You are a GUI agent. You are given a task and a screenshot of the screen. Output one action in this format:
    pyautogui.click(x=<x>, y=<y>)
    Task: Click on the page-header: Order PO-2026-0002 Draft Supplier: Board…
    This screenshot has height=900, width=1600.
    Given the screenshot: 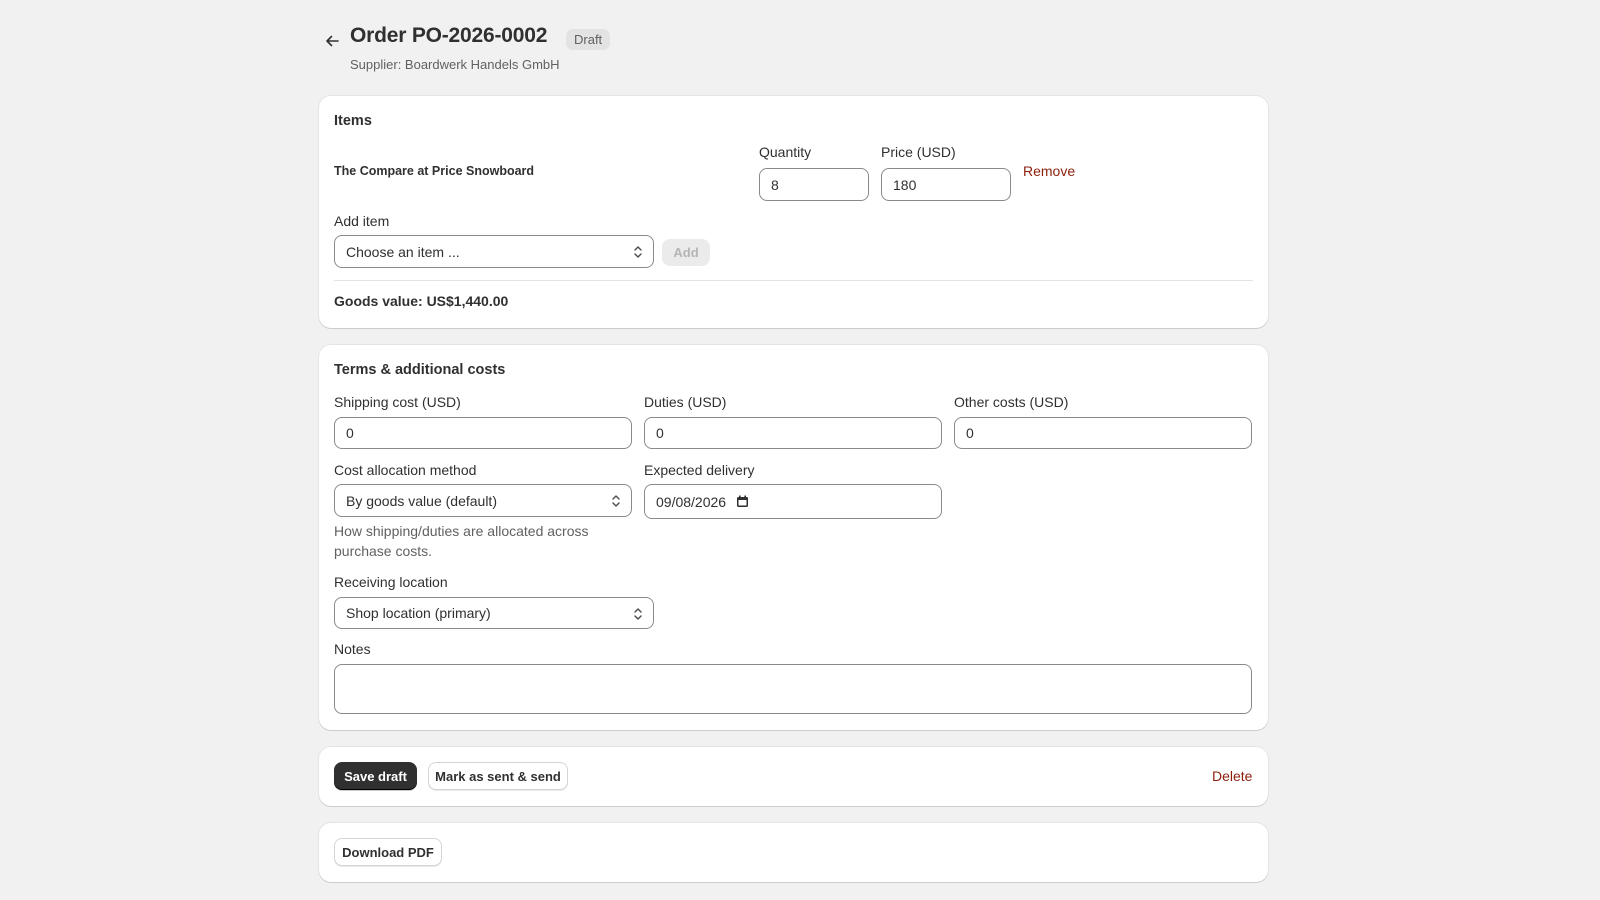 What is the action you would take?
    pyautogui.click(x=793, y=48)
    